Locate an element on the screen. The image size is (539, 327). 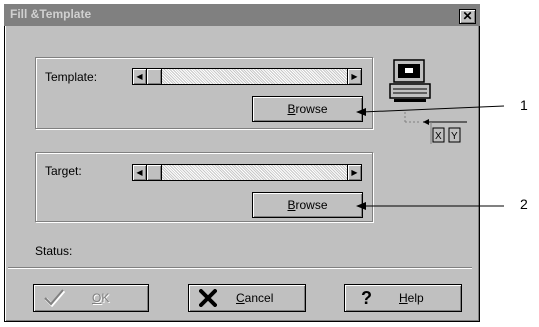
x-label: X is located at coordinates (438, 136).